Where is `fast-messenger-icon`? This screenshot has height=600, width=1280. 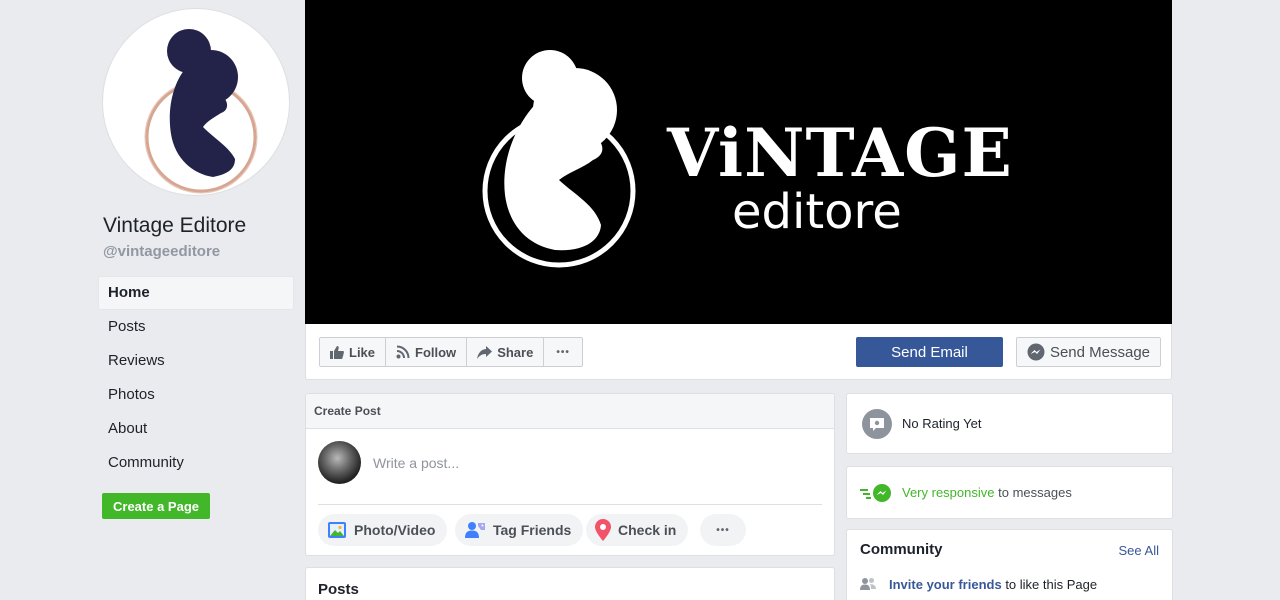
fast-messenger-icon is located at coordinates (875, 493).